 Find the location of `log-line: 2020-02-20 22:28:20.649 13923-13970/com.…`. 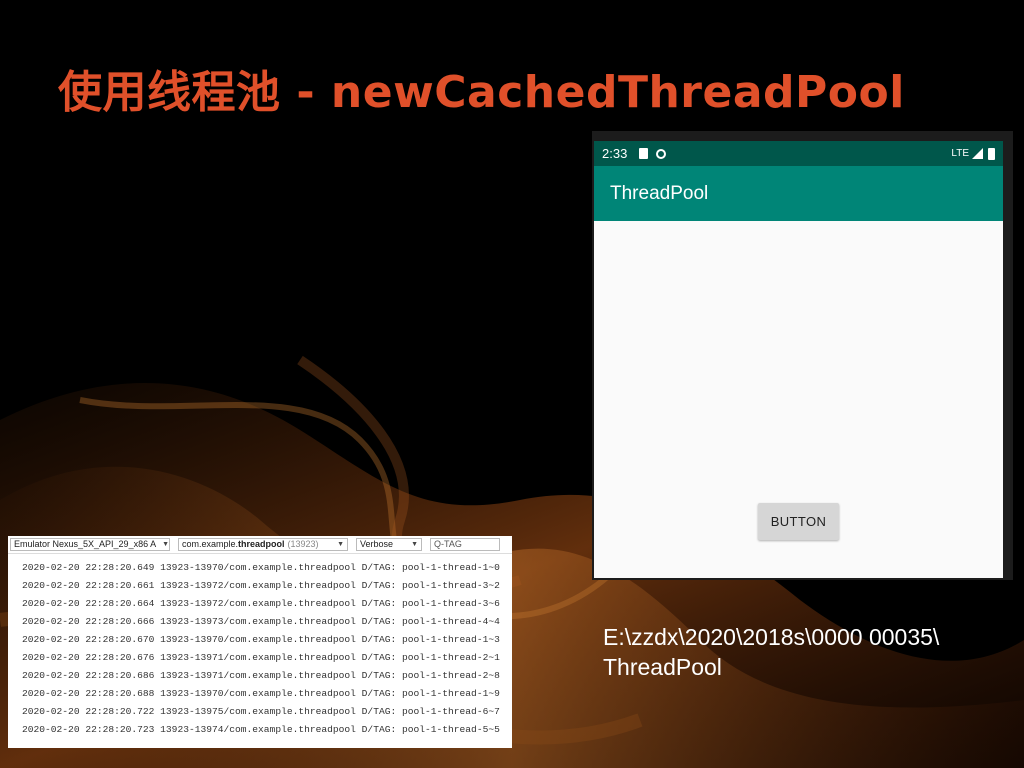

log-line: 2020-02-20 22:28:20.649 13923-13970/com.… is located at coordinates (261, 567).